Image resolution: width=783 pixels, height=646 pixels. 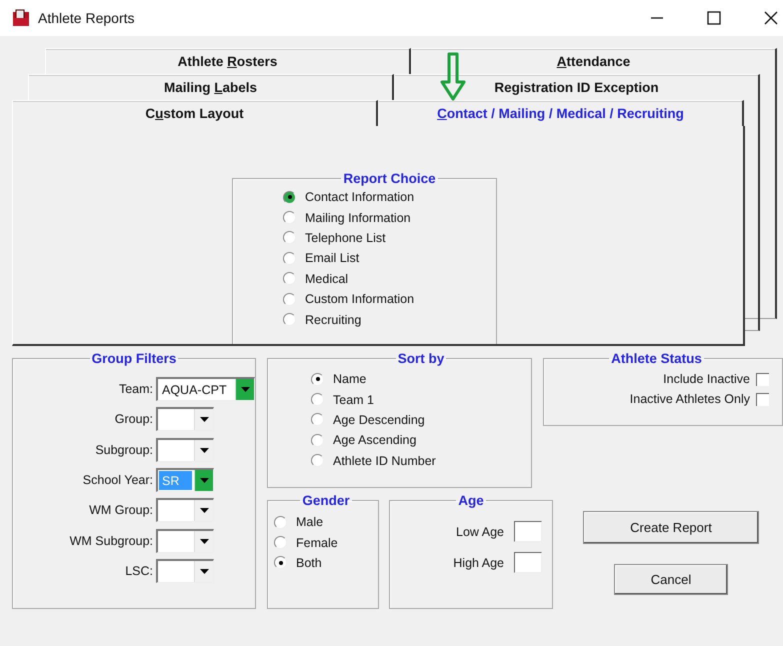 I want to click on option-label: Age Ascending, so click(x=374, y=440).